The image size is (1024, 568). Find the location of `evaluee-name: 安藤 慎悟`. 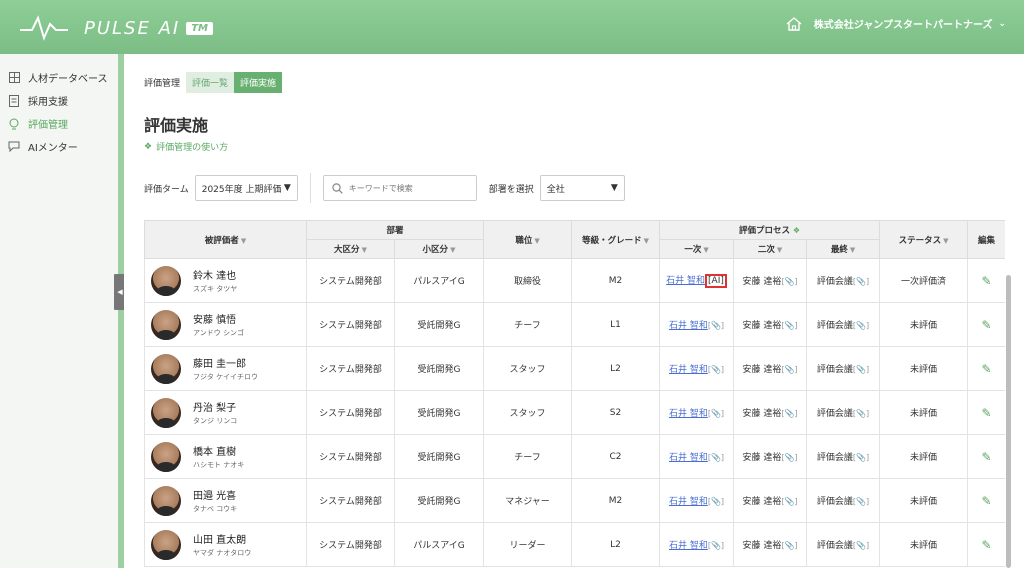

evaluee-name: 安藤 慎悟 is located at coordinates (215, 320).